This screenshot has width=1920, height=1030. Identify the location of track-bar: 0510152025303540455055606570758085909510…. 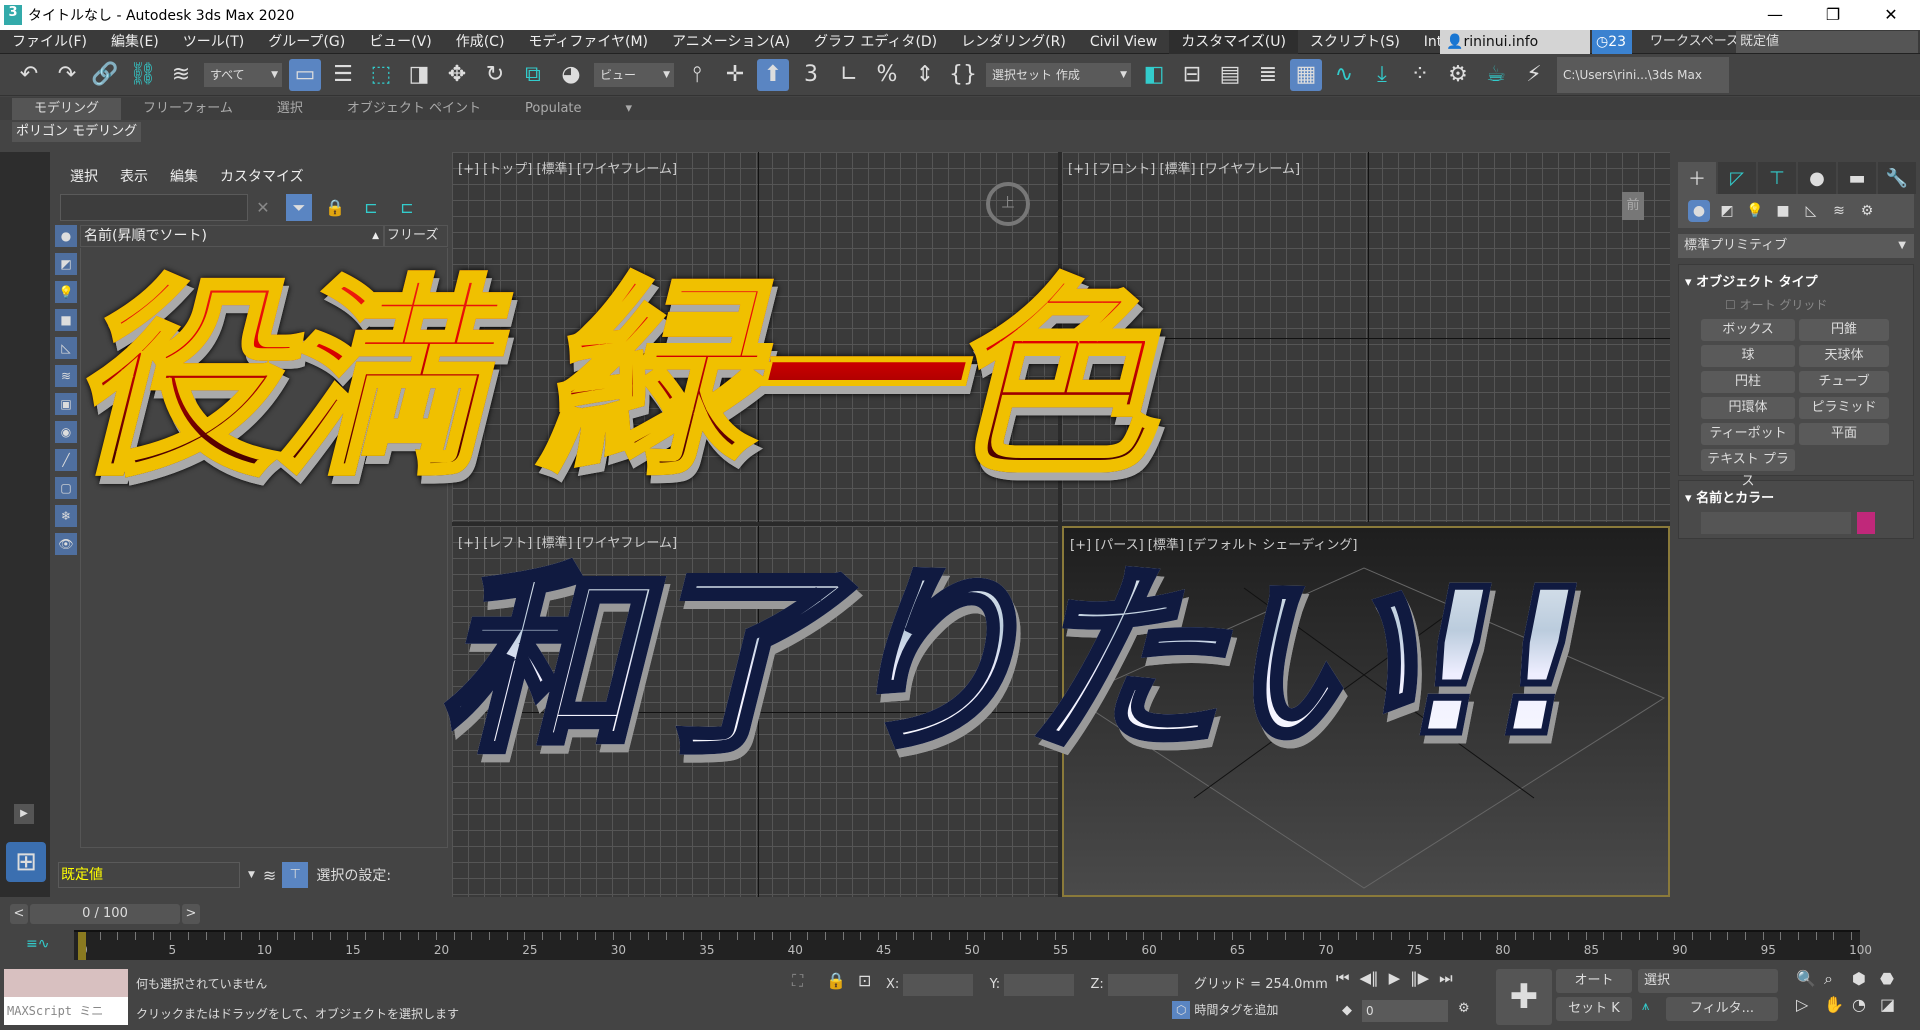
(973, 945).